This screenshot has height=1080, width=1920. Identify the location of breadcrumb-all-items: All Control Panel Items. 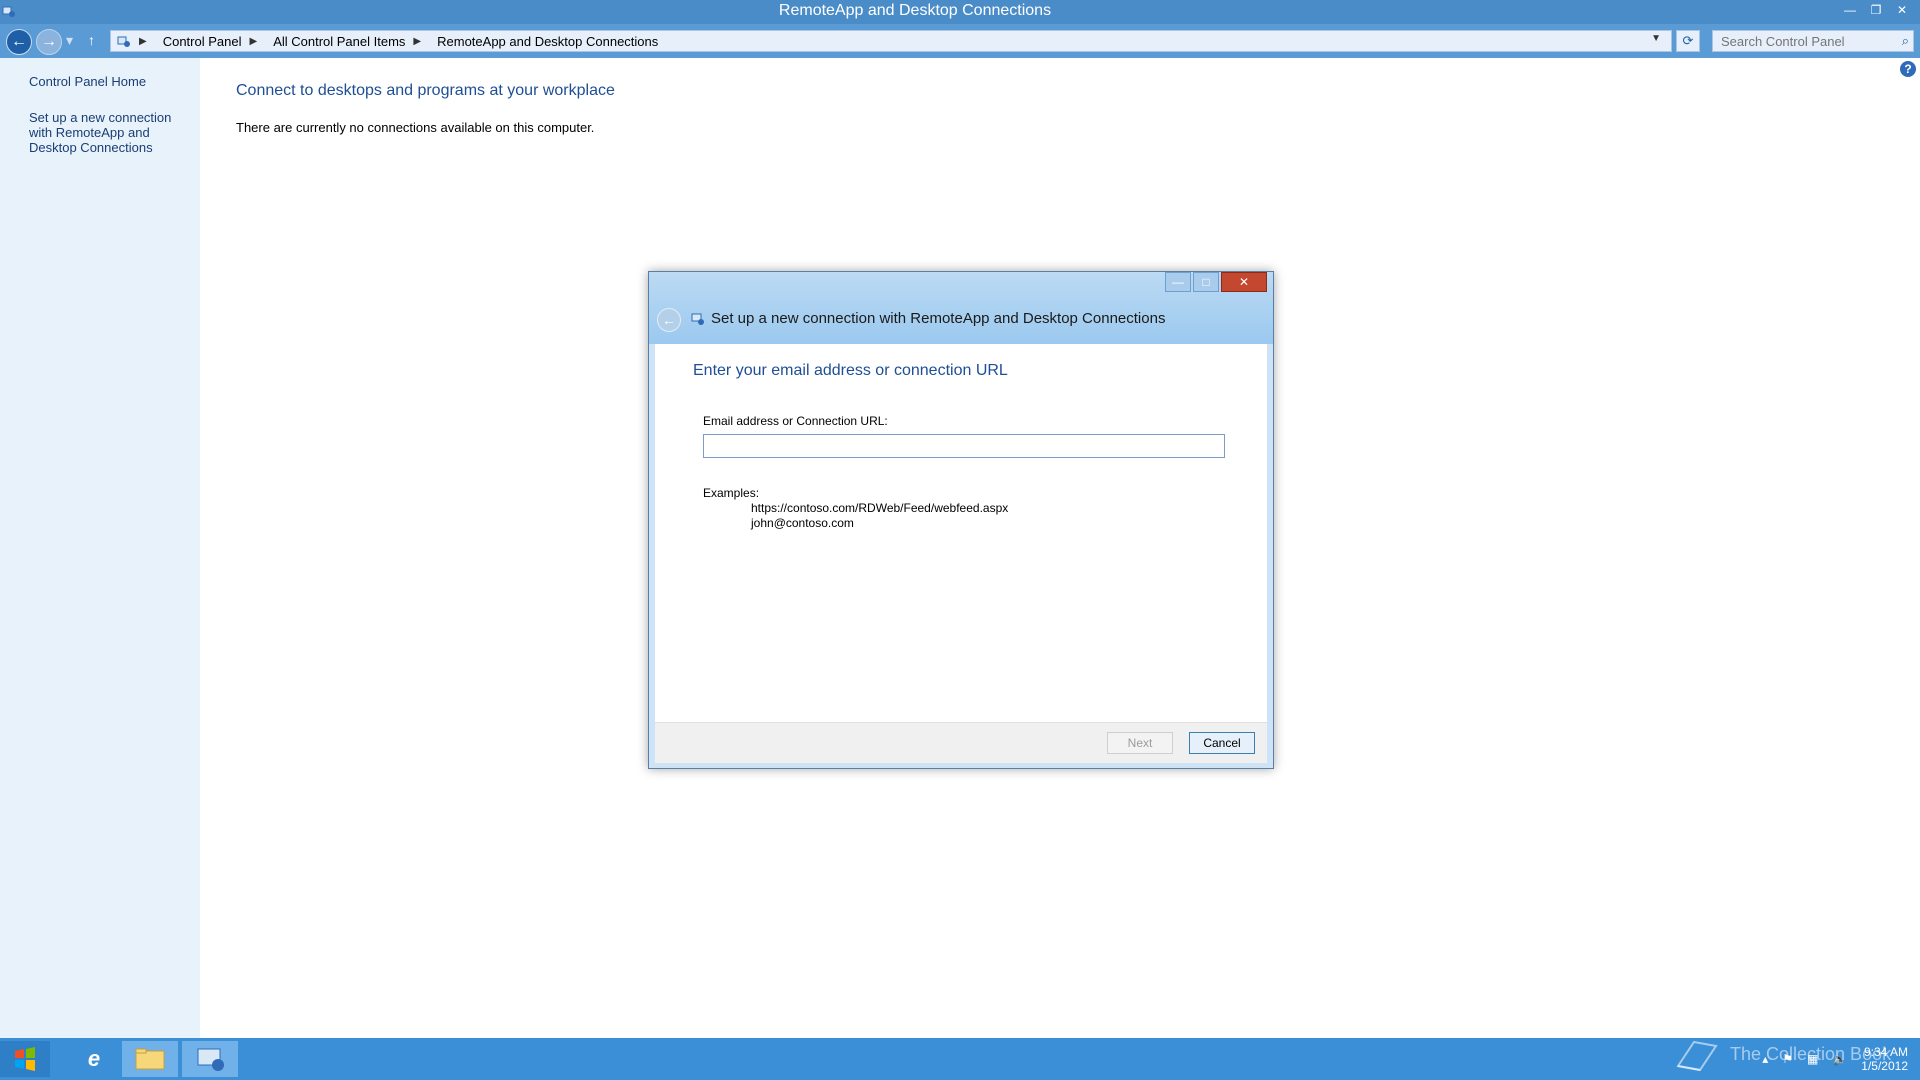
(339, 41).